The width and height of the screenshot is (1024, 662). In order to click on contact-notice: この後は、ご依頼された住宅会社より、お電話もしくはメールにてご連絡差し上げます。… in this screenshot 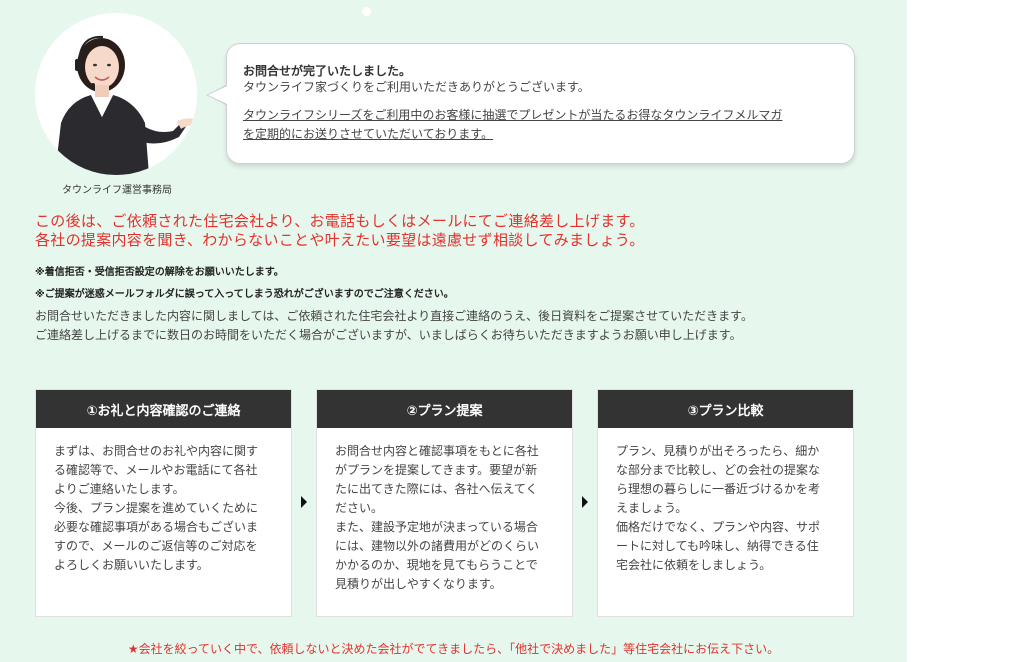, I will do `click(340, 231)`.